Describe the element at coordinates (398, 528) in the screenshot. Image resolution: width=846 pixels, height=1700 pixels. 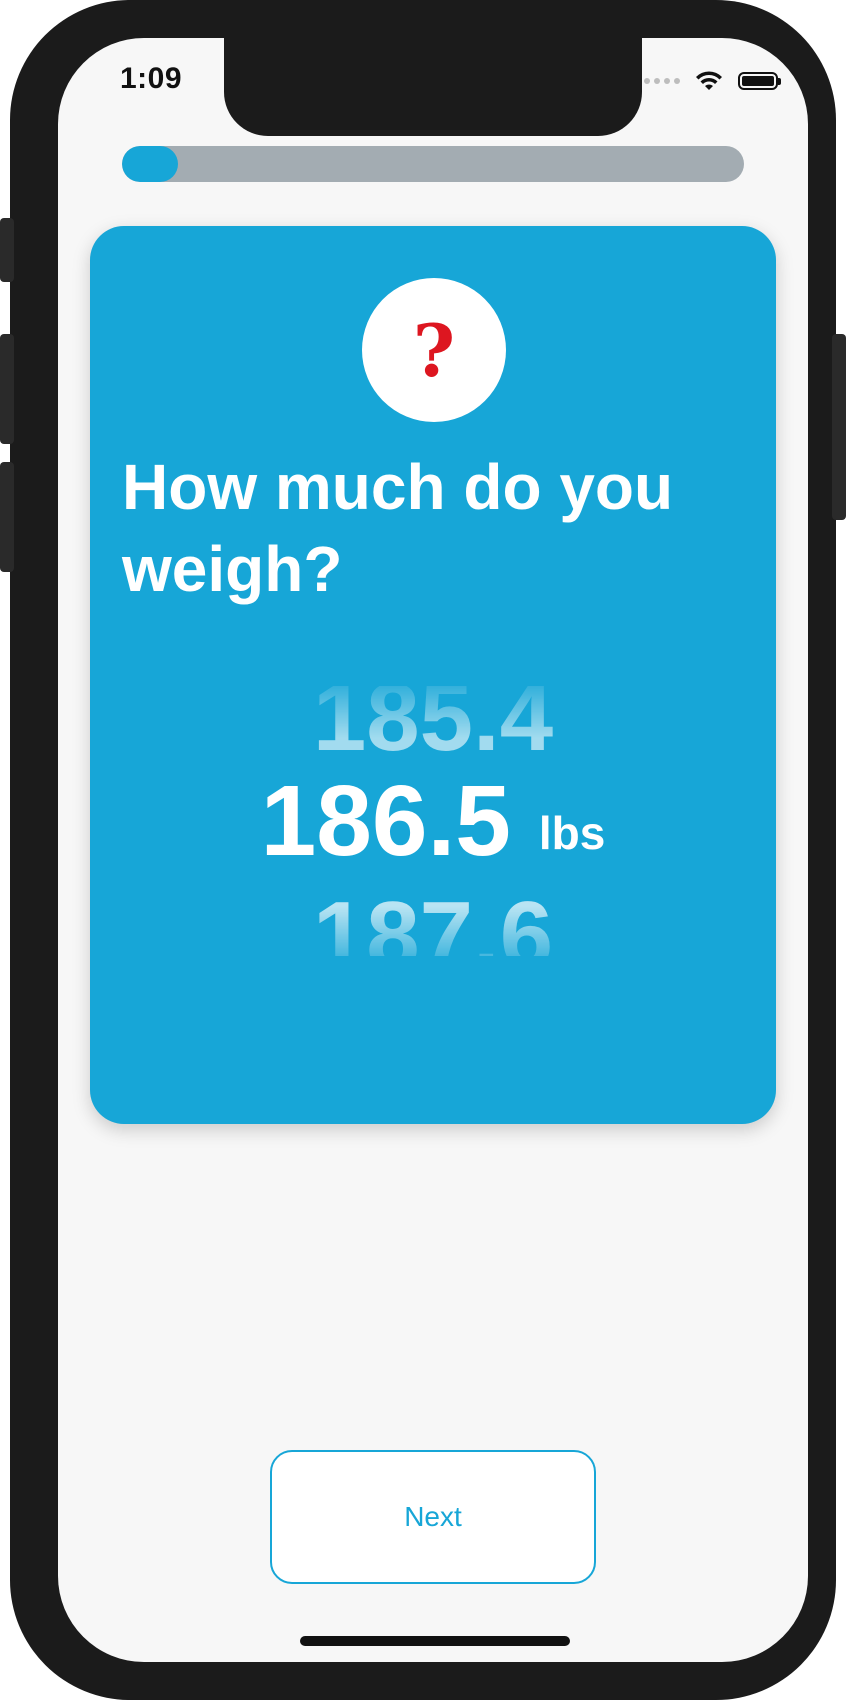
I see `question-title: How much do you weigh?` at that location.